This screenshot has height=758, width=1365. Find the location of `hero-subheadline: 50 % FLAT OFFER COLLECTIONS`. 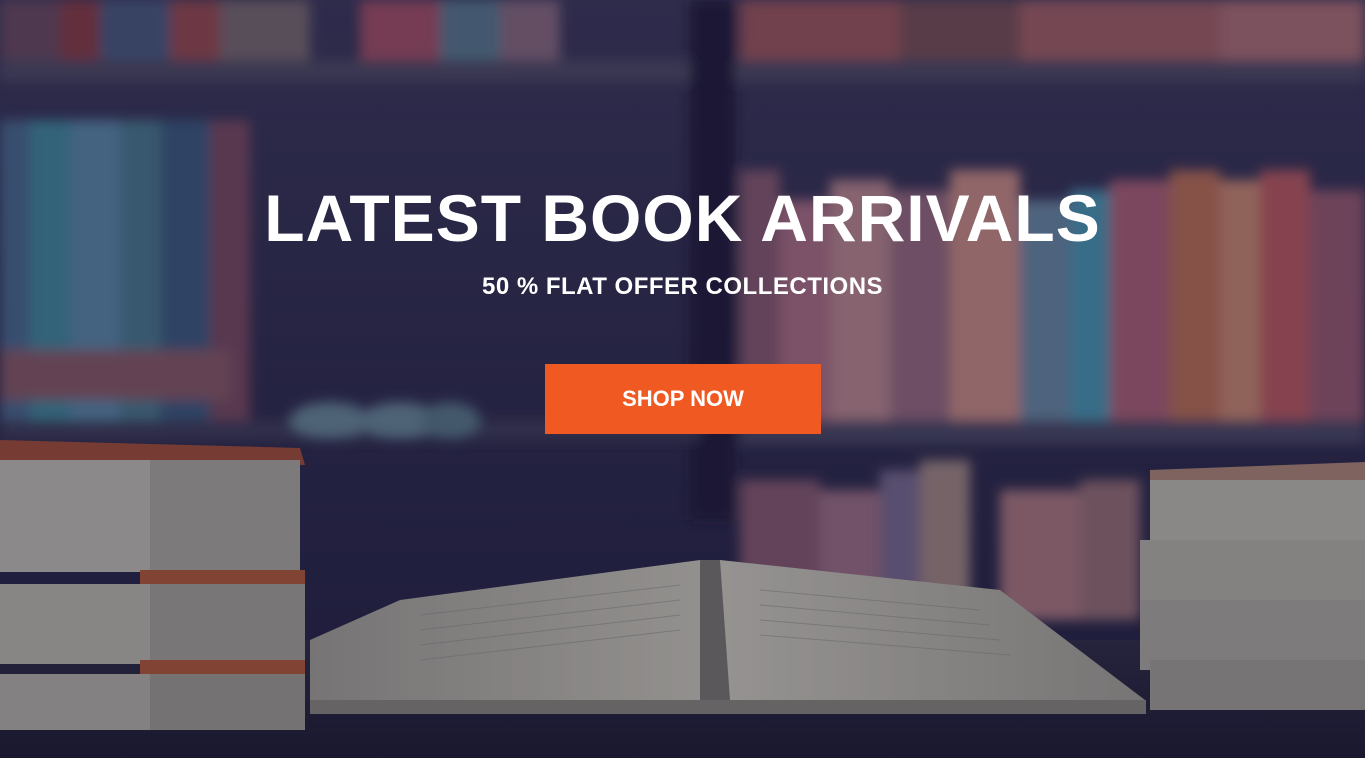

hero-subheadline: 50 % FLAT OFFER COLLECTIONS is located at coordinates (682, 286).